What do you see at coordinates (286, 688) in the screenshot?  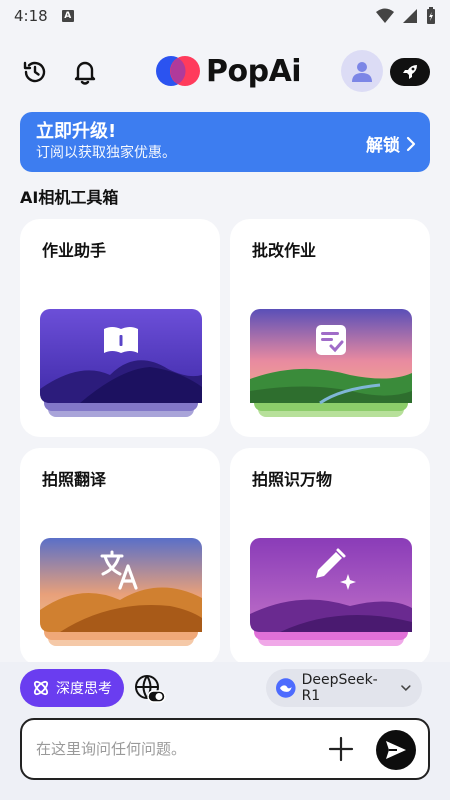 I see `deepseek-logo-icon` at bounding box center [286, 688].